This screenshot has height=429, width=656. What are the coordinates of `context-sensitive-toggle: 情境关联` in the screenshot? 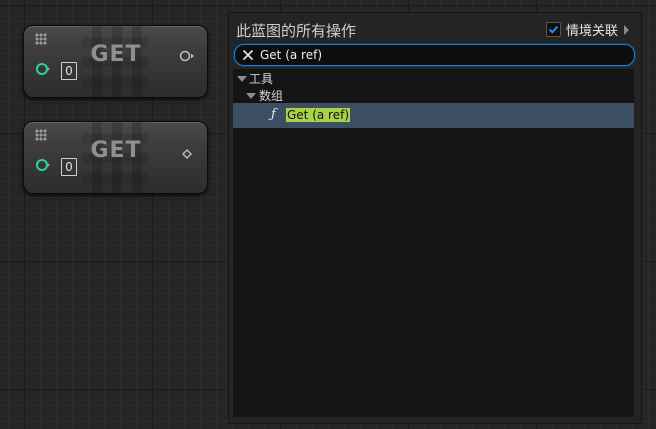 It's located at (587, 29).